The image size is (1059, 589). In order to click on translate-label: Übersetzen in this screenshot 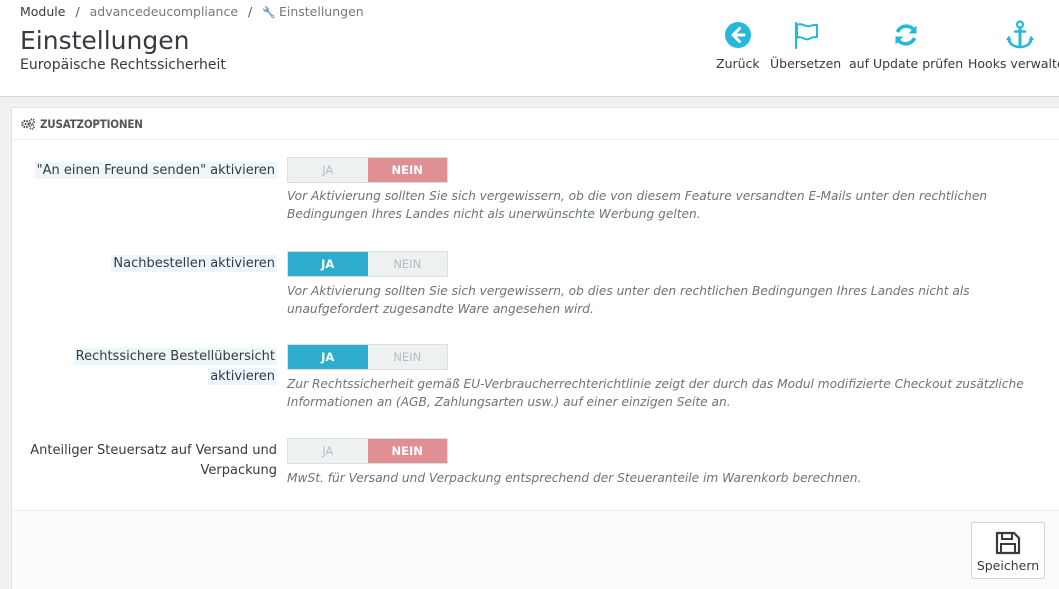, I will do `click(806, 63)`.